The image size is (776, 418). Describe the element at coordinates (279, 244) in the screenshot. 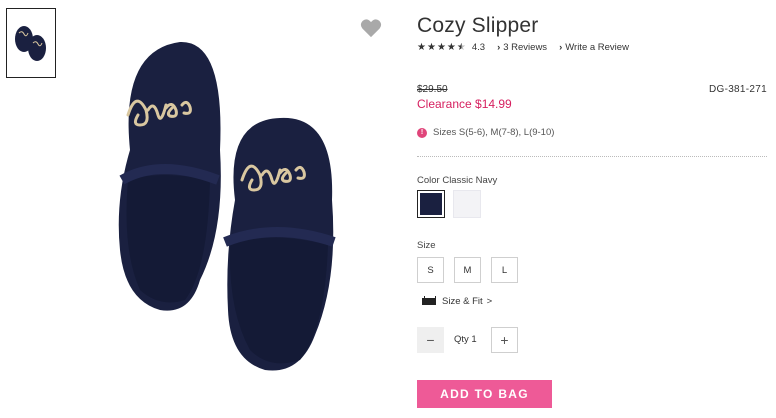

I see `right-slipper` at that location.